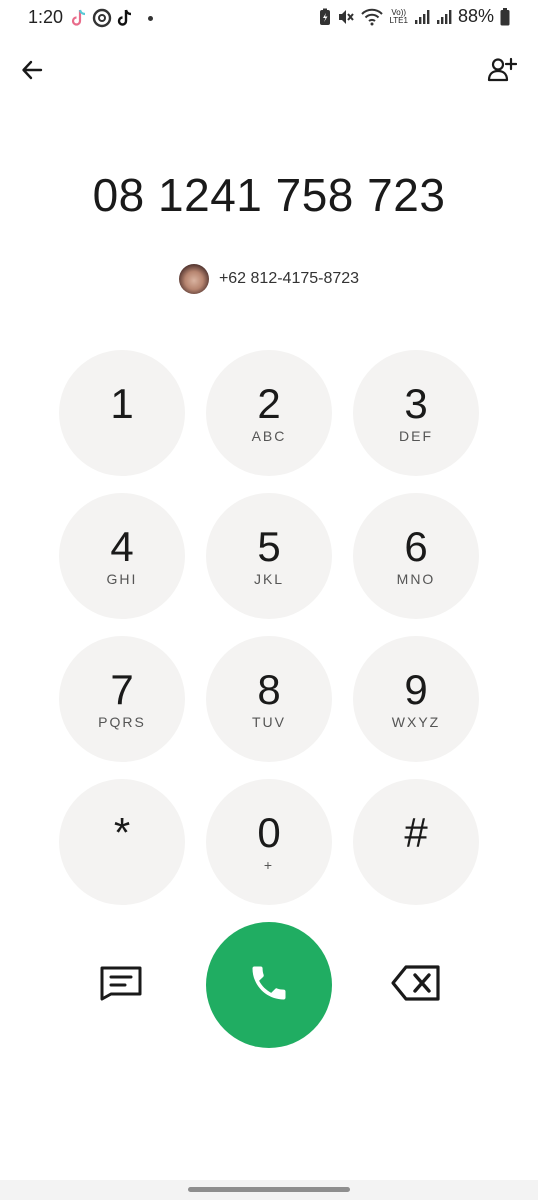 This screenshot has height=1200, width=538. I want to click on backspace-icon, so click(416, 985).